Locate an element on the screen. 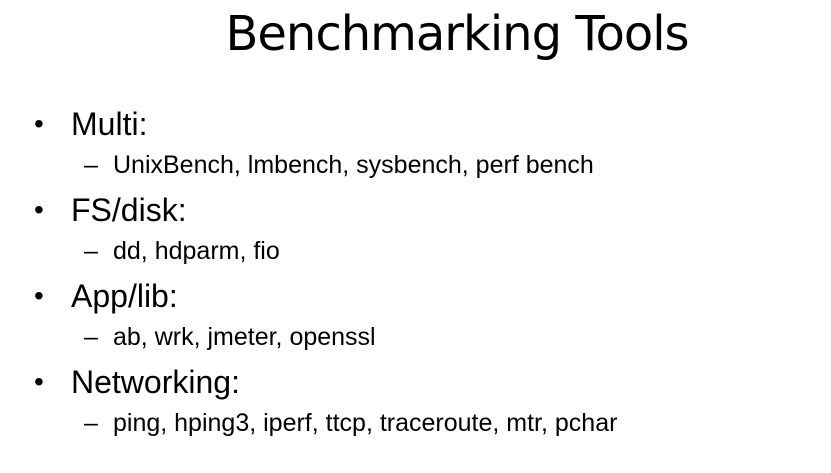  bullet-label: Multi: is located at coordinates (109, 124).